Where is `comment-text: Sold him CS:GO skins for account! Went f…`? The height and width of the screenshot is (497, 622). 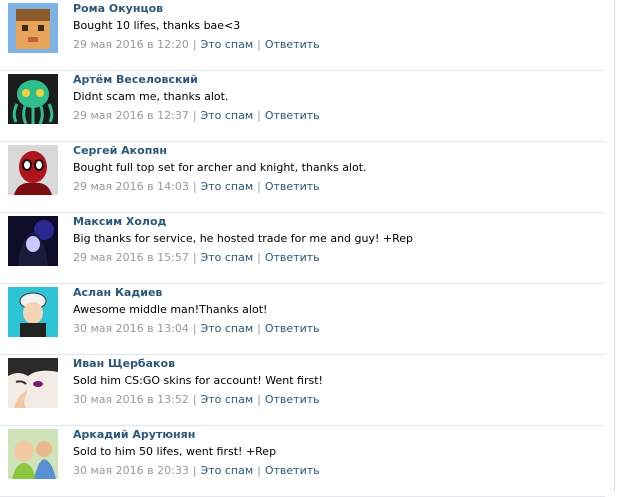 comment-text: Sold him CS:GO skins for account! Went f… is located at coordinates (198, 380).